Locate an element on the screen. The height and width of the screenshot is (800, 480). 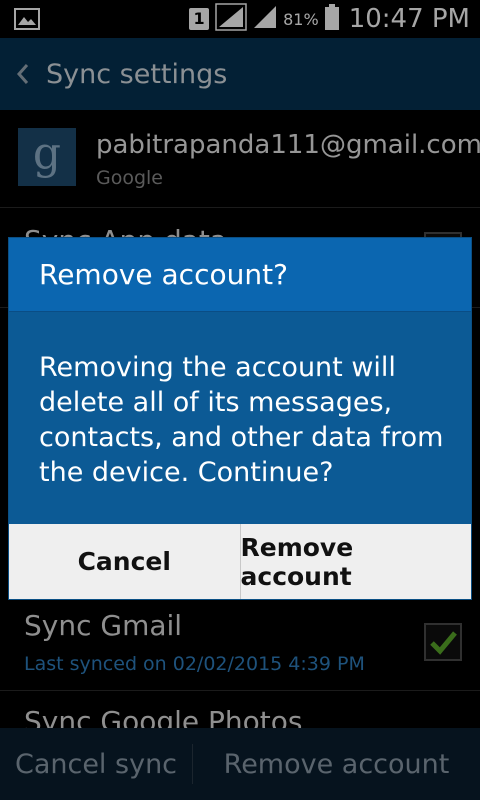
dialog-header: Remove account? is located at coordinates (240, 275).